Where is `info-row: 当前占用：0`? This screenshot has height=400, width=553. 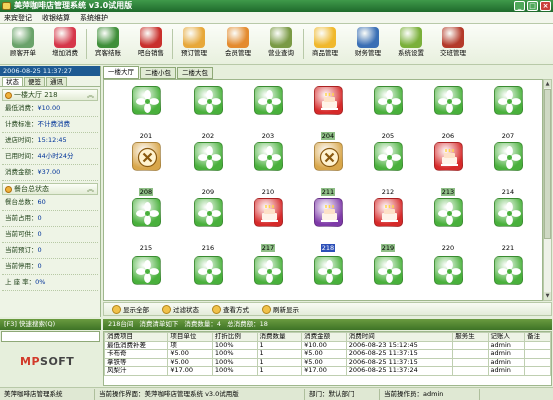 info-row: 当前占用：0 is located at coordinates (50, 219).